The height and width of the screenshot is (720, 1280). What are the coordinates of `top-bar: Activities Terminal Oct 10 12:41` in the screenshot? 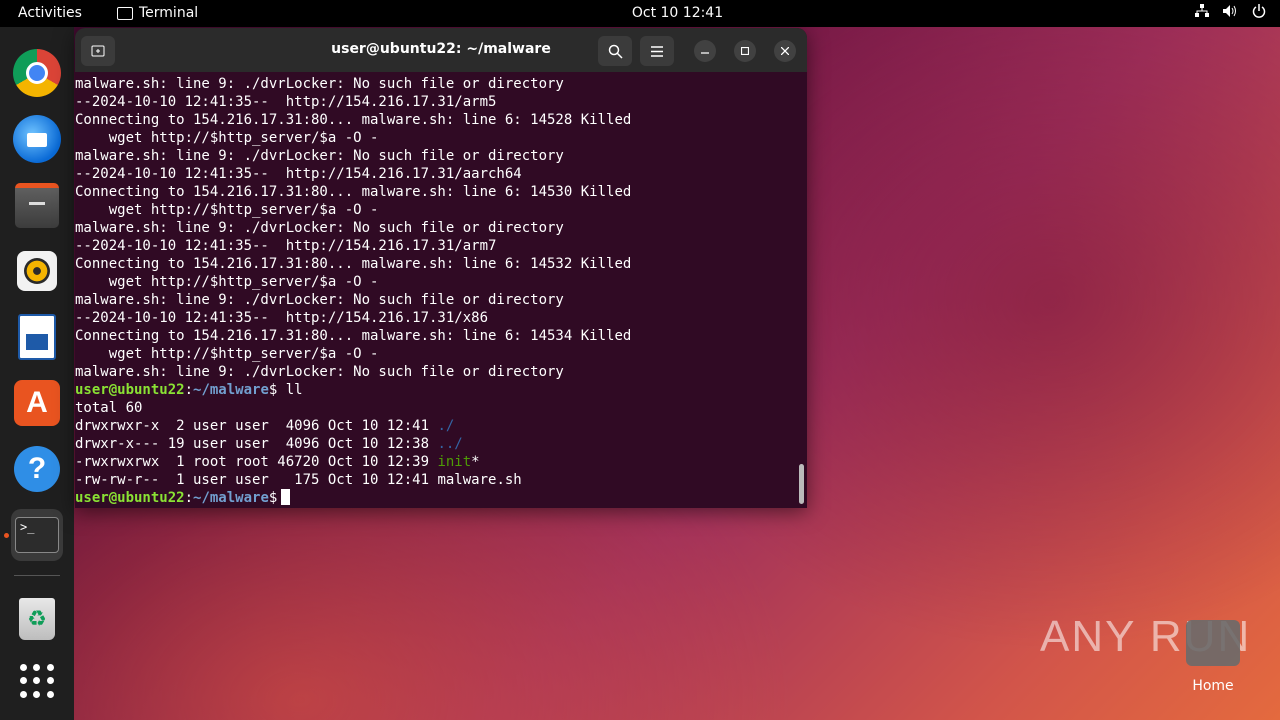 It's located at (640, 13).